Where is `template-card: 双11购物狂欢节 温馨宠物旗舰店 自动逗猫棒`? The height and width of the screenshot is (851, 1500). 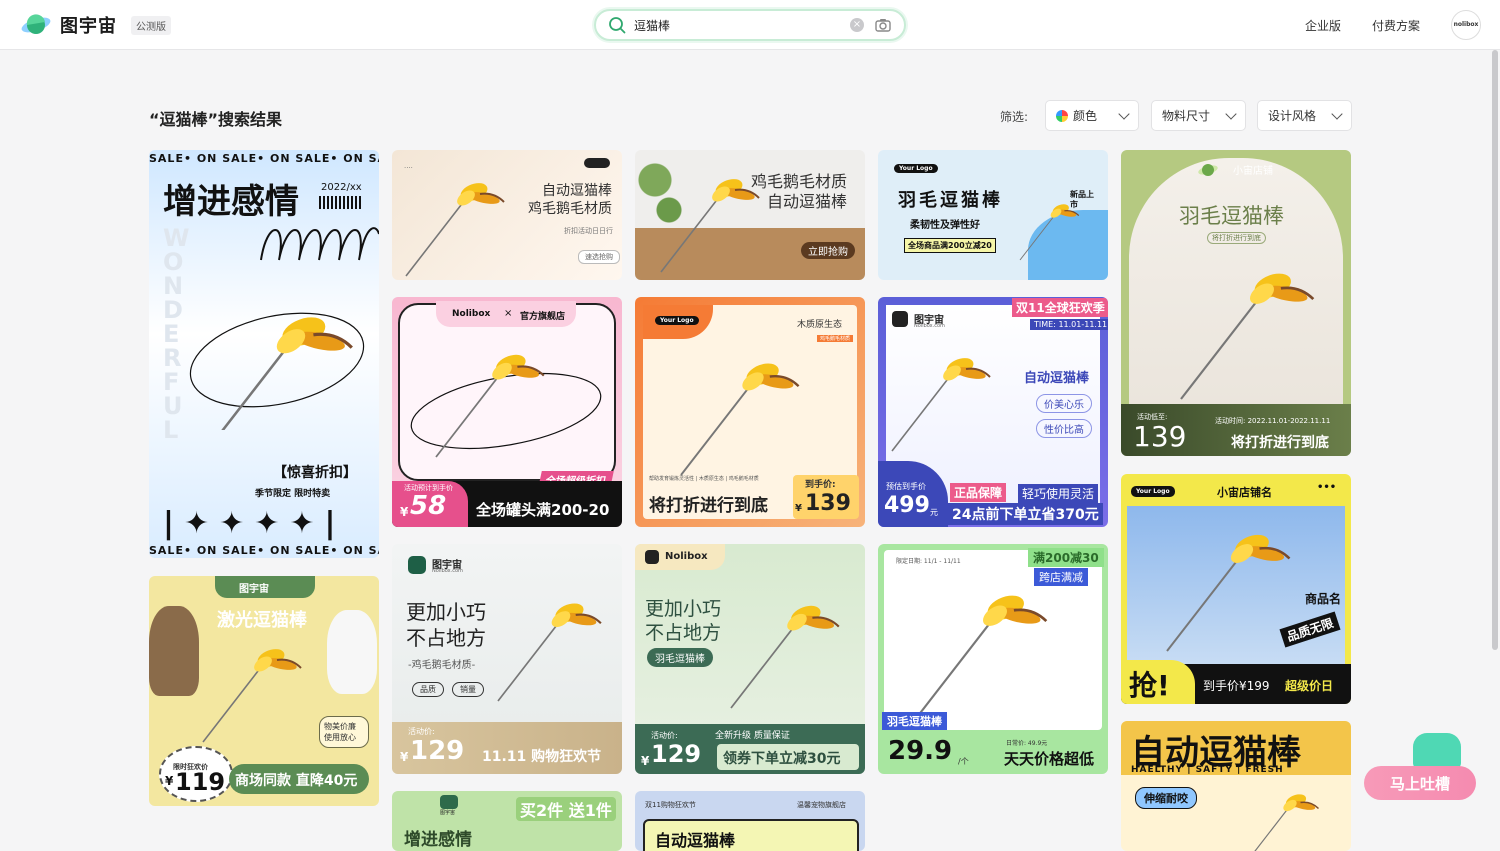 template-card: 双11购物狂欢节 温馨宠物旗舰店 自动逗猫棒 is located at coordinates (750, 821).